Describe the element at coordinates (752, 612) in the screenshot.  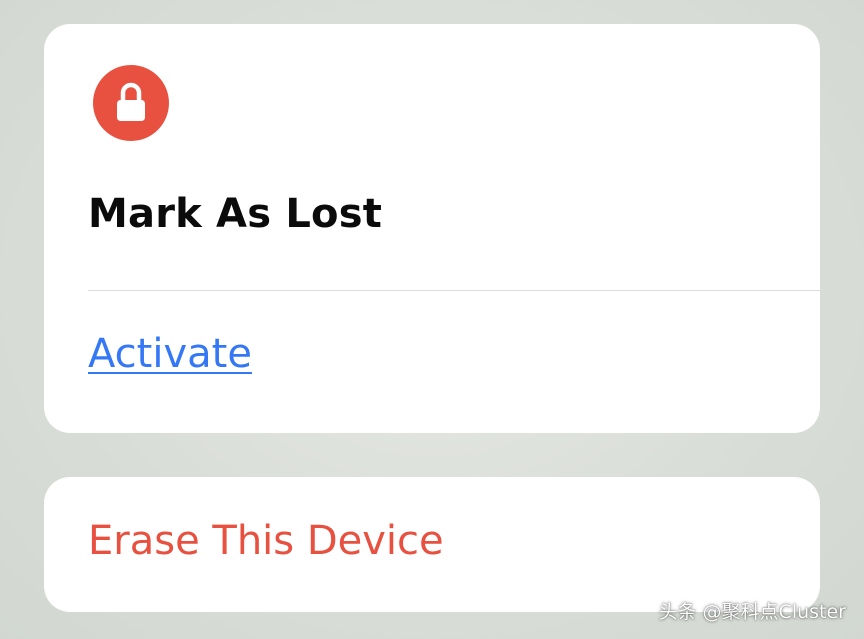
I see `watermark: 头条 @聚科点Cluster` at that location.